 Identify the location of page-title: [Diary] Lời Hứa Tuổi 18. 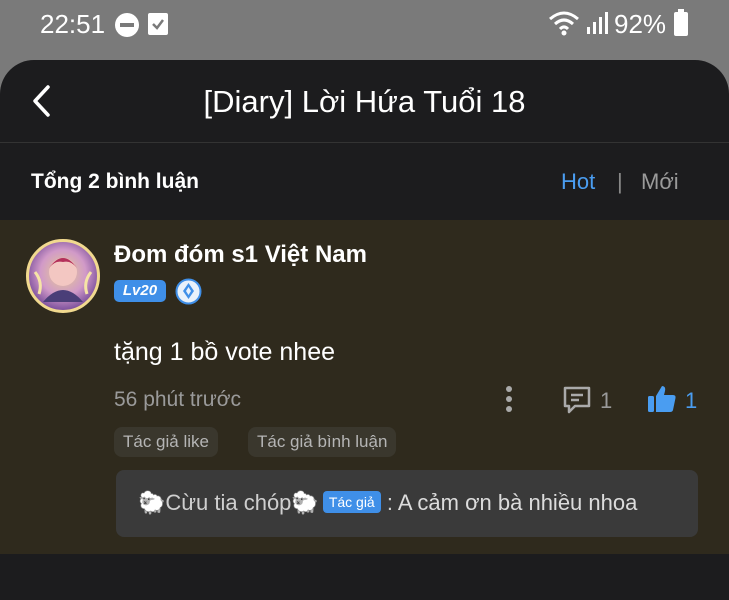
(364, 101).